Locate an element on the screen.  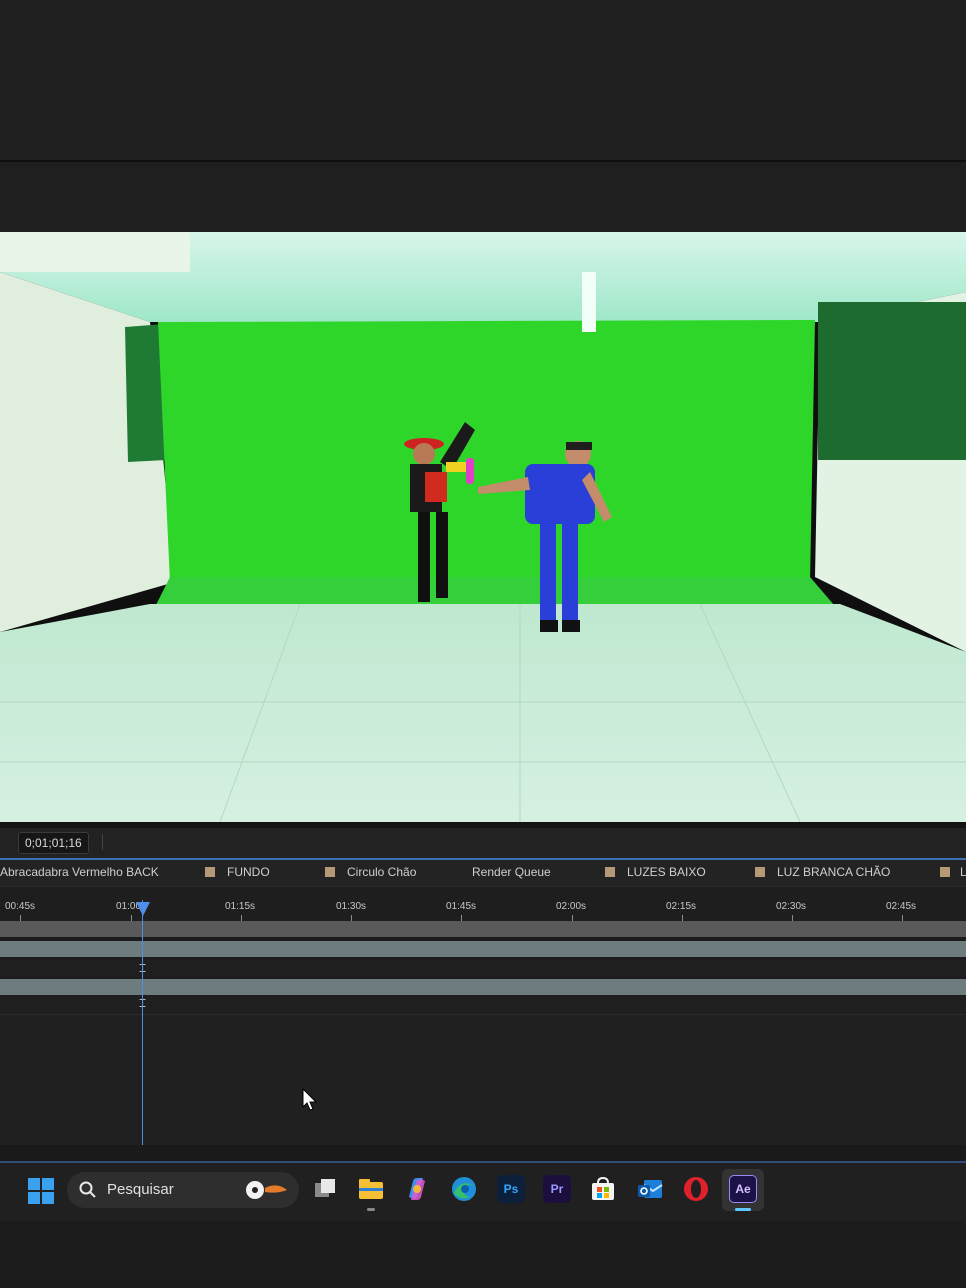
windows-taskbar: Pesquisar Ps Pr Ae is located at coordinates (483, 1191).